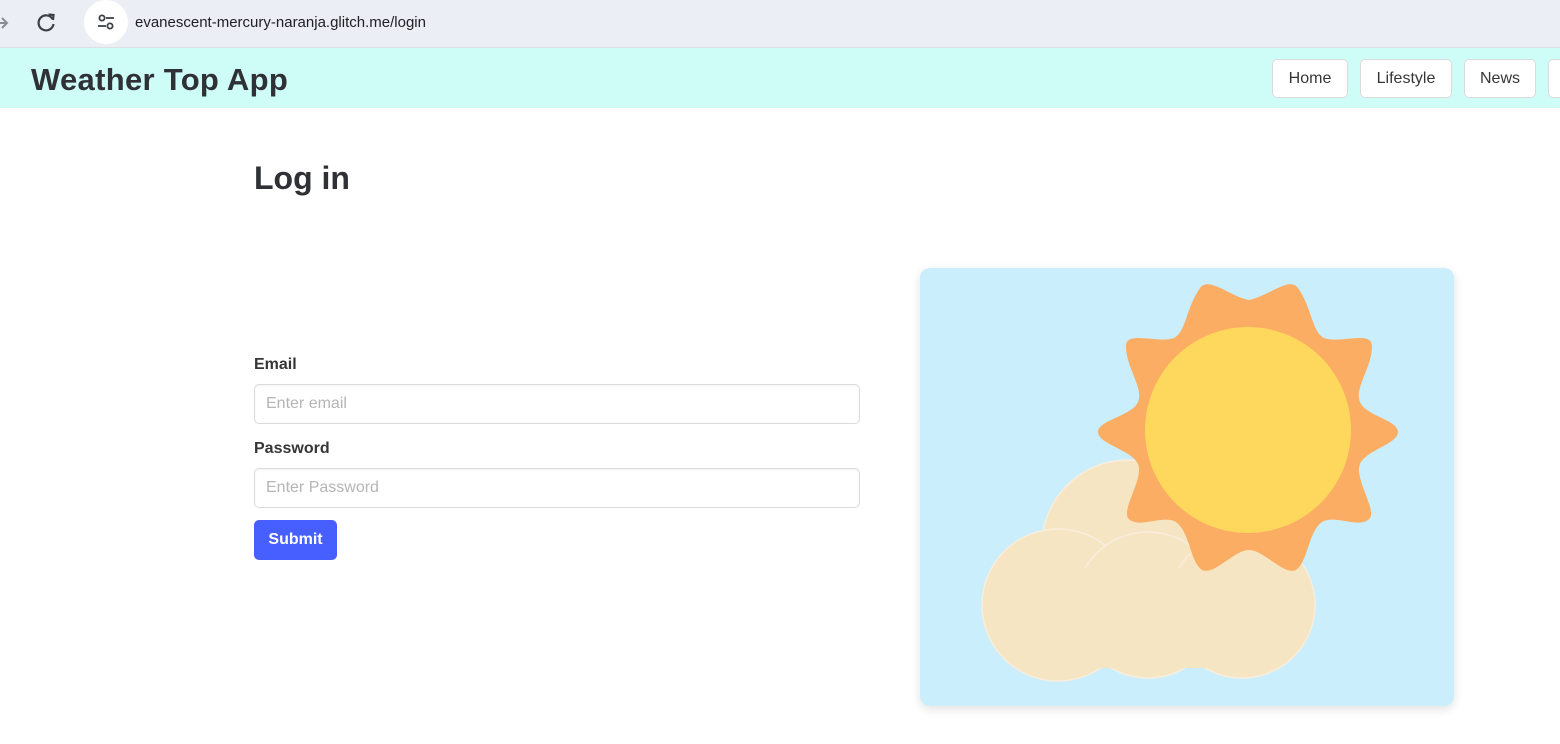 Image resolution: width=1560 pixels, height=744 pixels. Describe the element at coordinates (1406, 78) in the screenshot. I see `nav-lifestyle-button: Lifestyle` at that location.